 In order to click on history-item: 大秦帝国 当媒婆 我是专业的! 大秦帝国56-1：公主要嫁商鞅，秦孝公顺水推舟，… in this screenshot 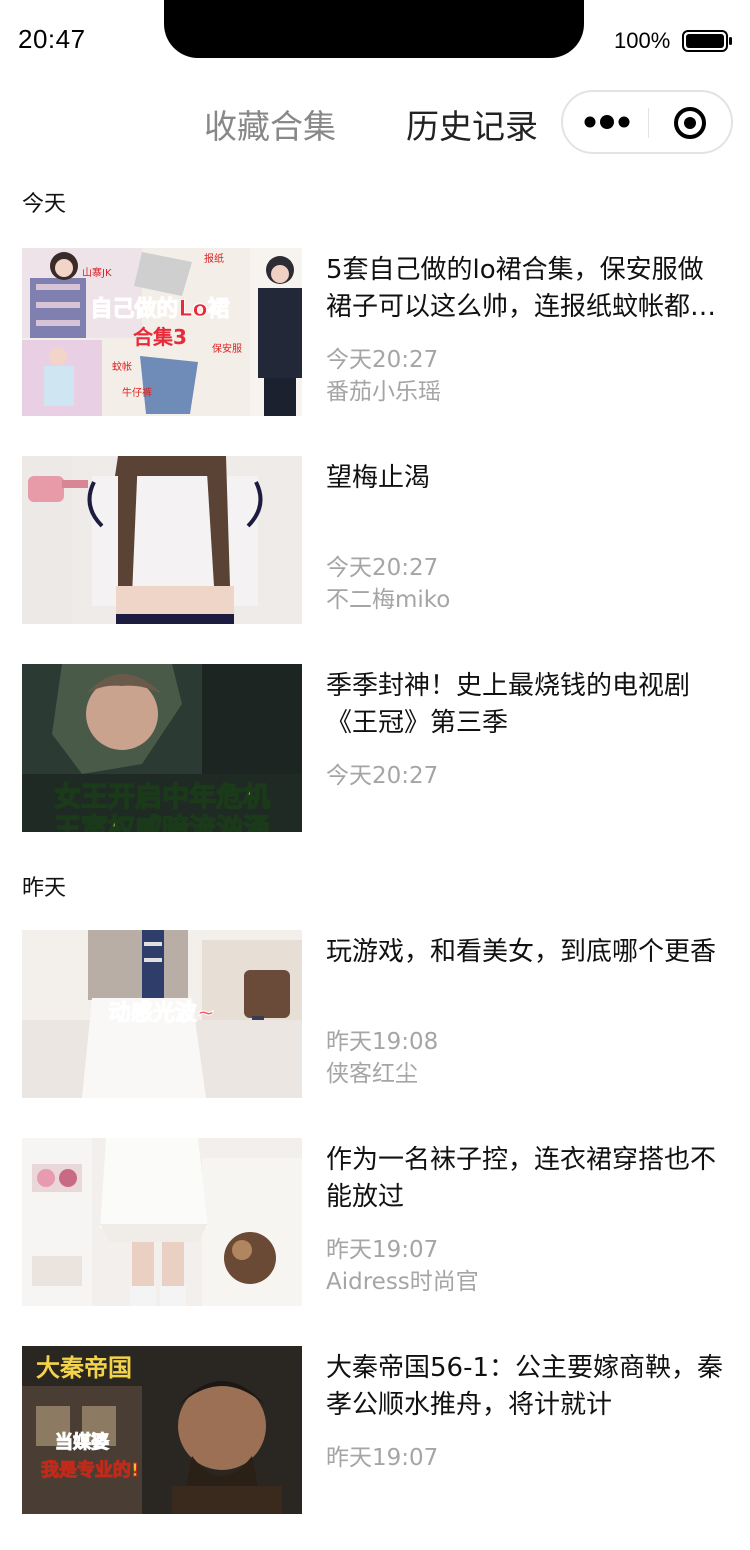, I will do `click(375, 1430)`.